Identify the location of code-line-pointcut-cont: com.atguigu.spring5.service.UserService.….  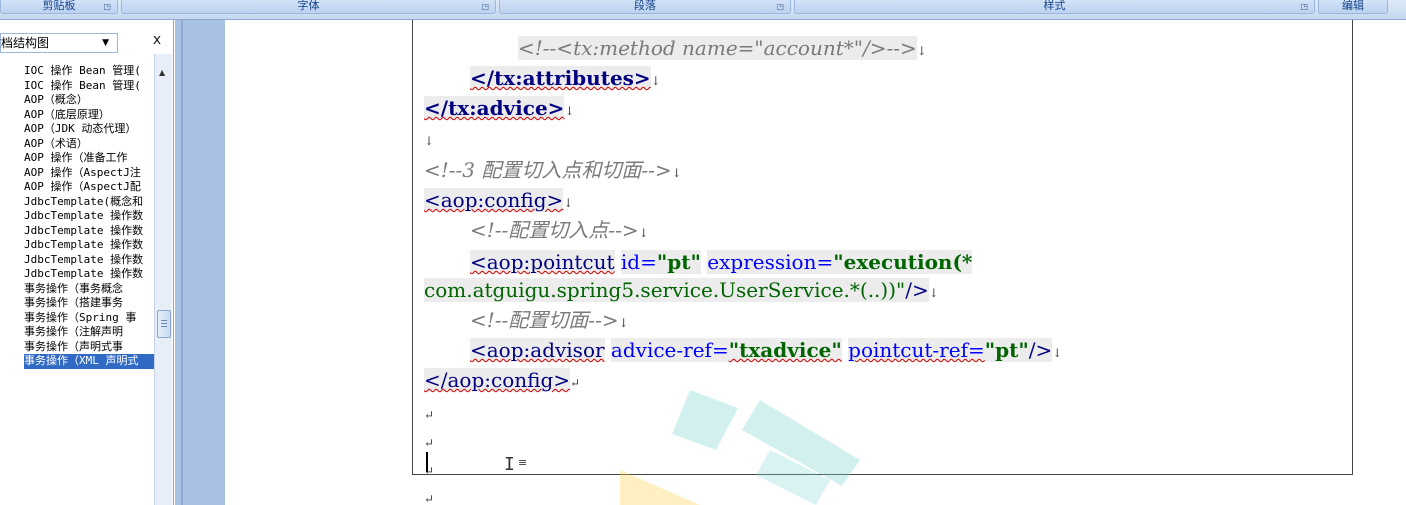
(681, 291).